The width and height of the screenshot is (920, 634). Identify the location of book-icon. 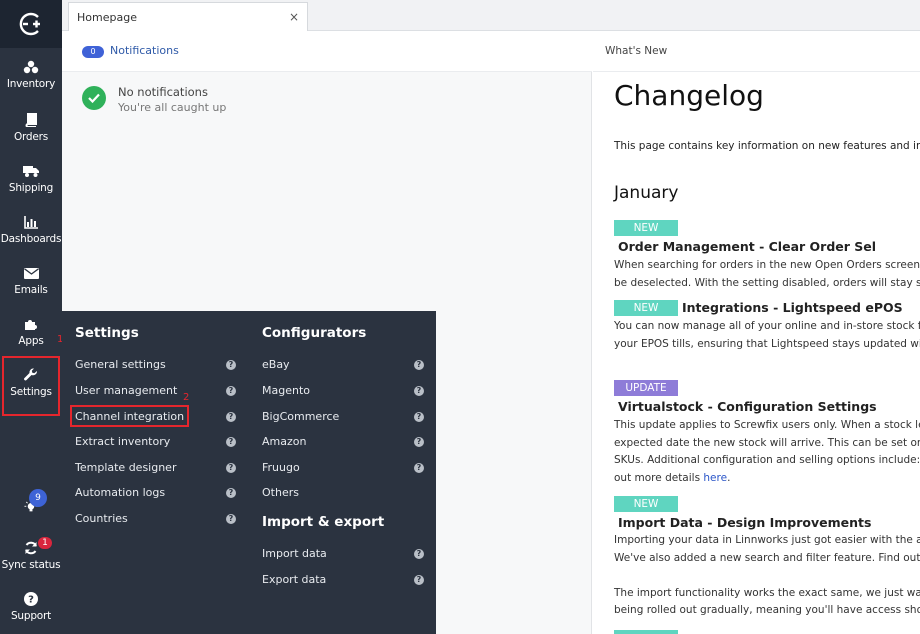
(31, 120).